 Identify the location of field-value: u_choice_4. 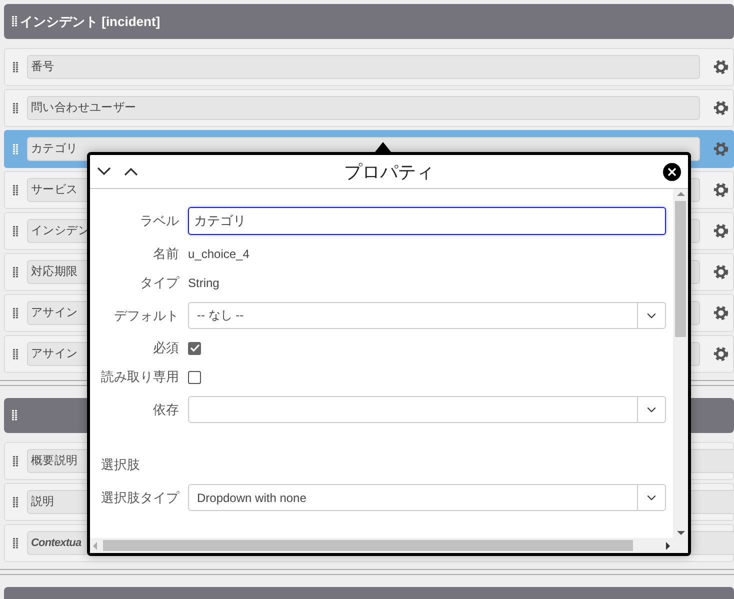
(219, 254).